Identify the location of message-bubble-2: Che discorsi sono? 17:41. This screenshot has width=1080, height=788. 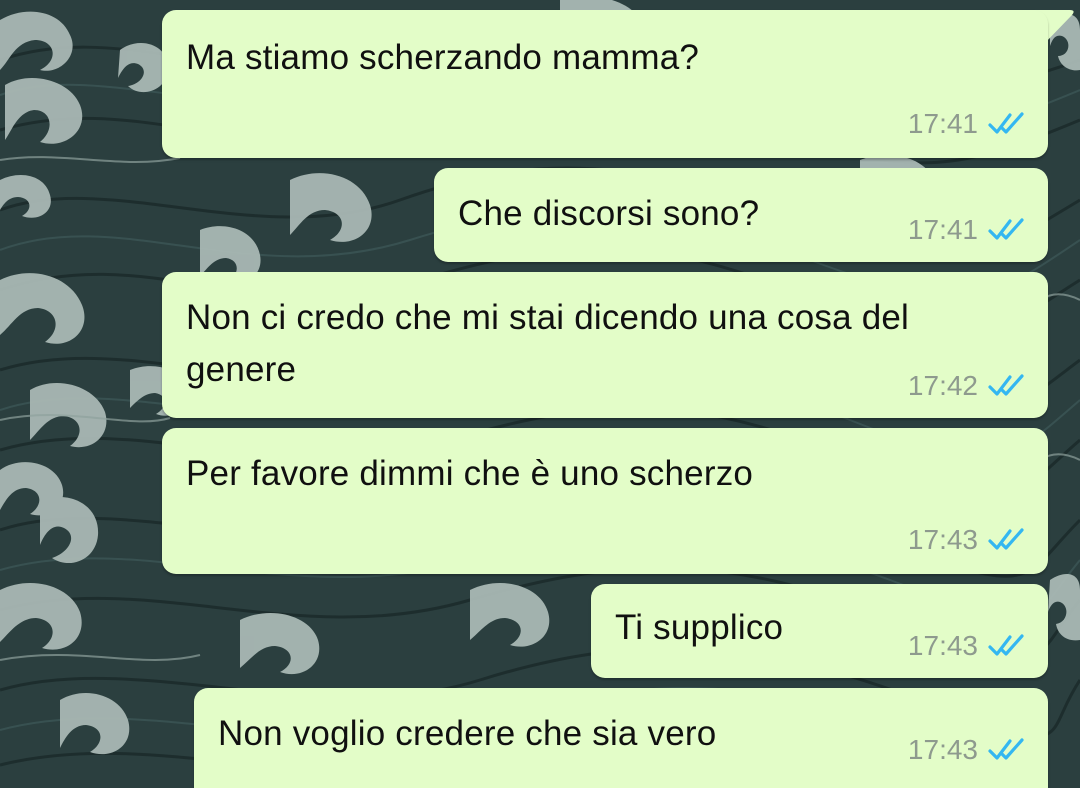
(741, 215).